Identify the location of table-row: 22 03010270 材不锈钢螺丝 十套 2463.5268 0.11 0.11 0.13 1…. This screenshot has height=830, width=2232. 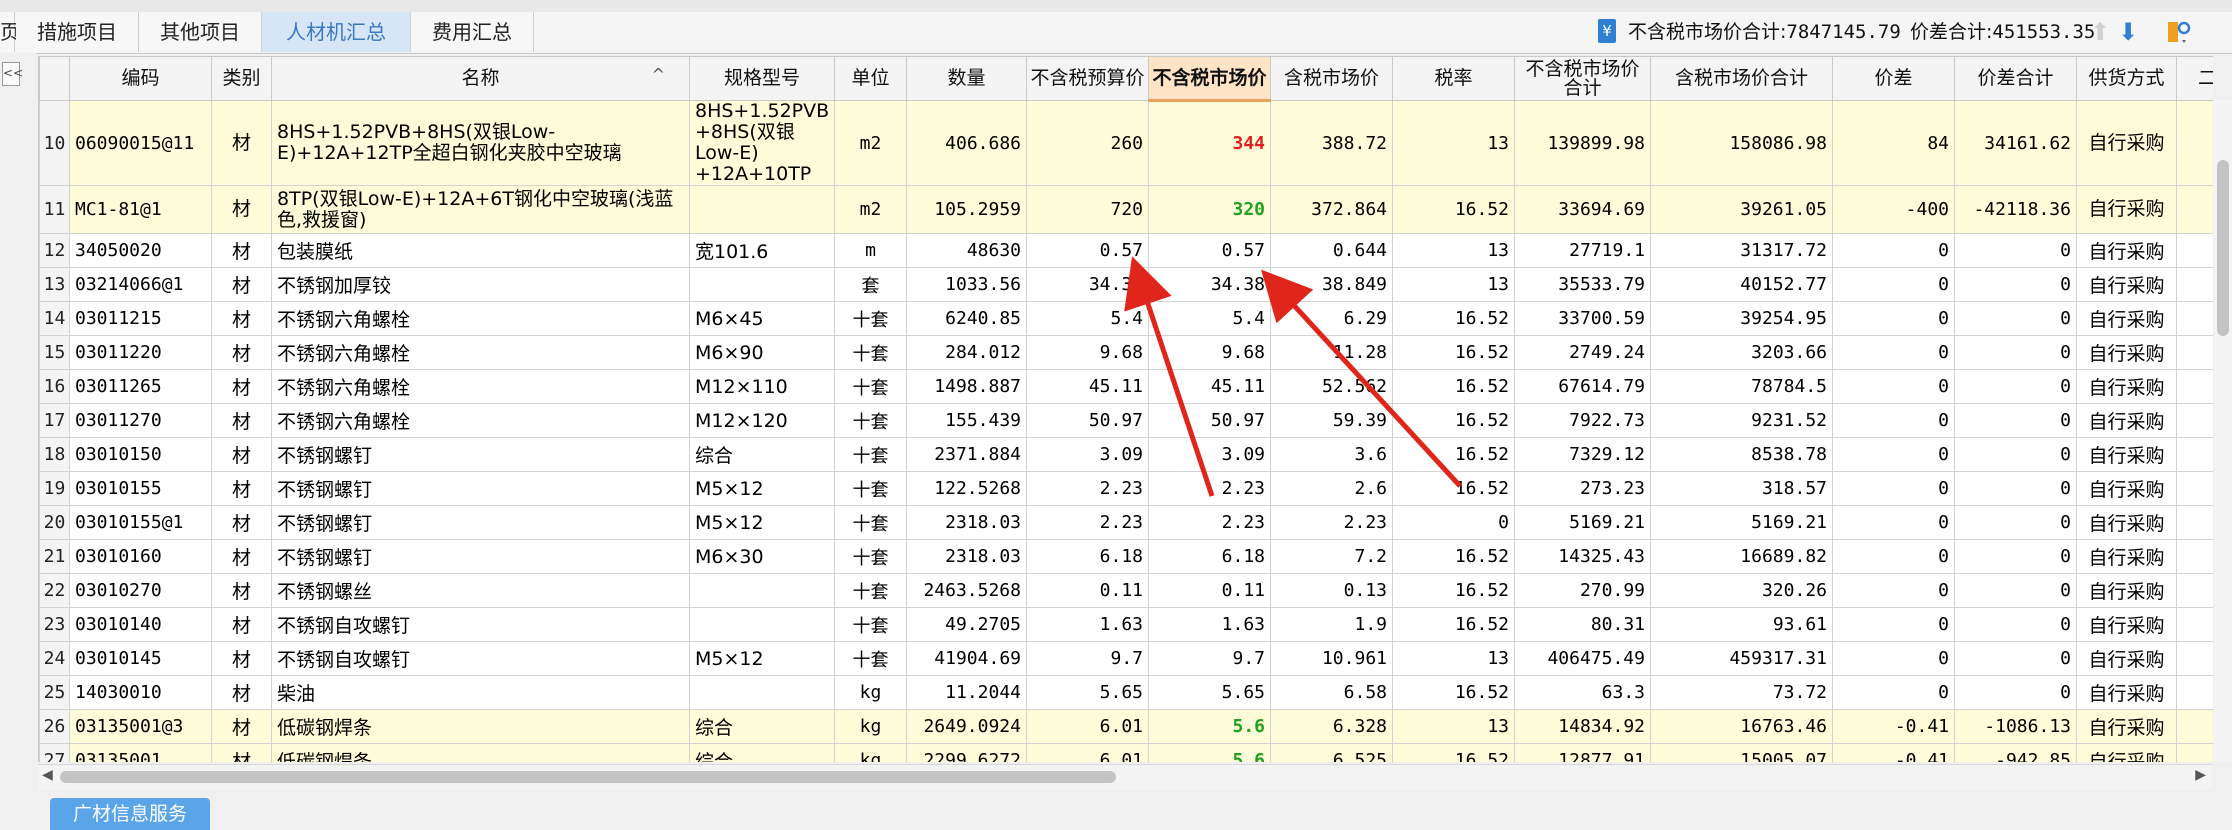
(1126, 590).